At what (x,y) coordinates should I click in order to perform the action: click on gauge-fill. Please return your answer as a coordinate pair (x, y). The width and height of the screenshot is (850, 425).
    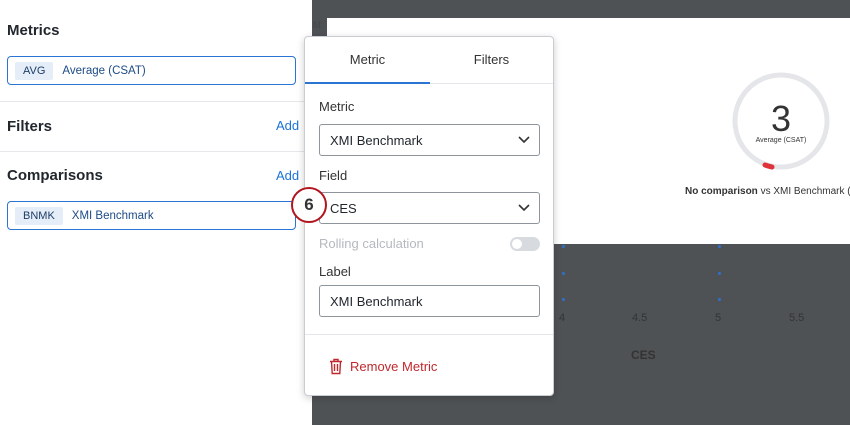
    Looking at the image, I should click on (768, 166).